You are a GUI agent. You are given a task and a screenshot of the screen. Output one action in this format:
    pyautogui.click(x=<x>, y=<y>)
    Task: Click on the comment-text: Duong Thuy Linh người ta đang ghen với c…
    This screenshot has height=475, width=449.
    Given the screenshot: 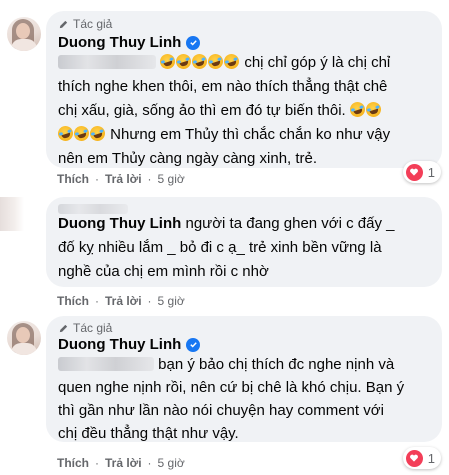 What is the action you would take?
    pyautogui.click(x=244, y=248)
    